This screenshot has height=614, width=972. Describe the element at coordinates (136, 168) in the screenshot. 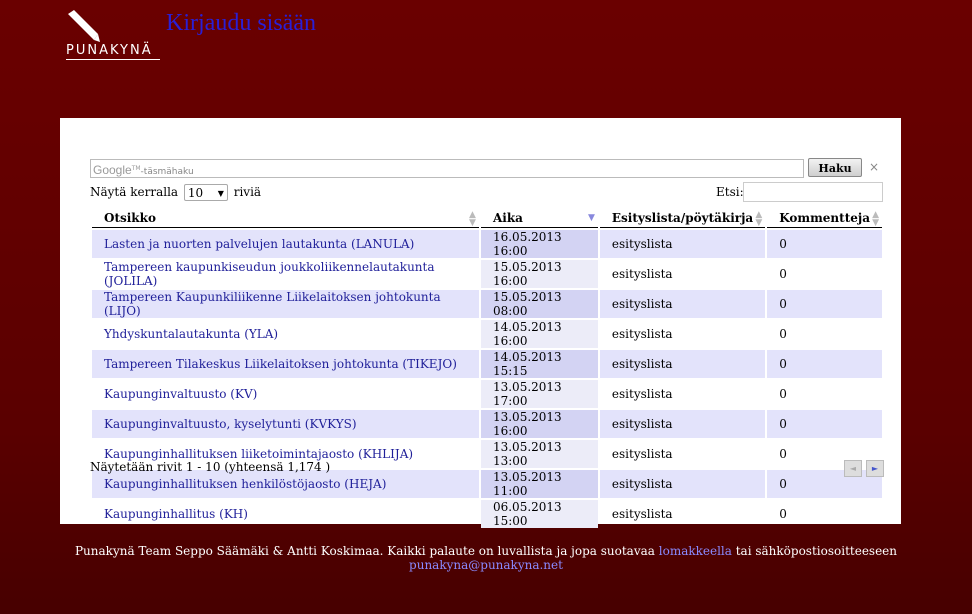

I see `google-tm: TM` at that location.